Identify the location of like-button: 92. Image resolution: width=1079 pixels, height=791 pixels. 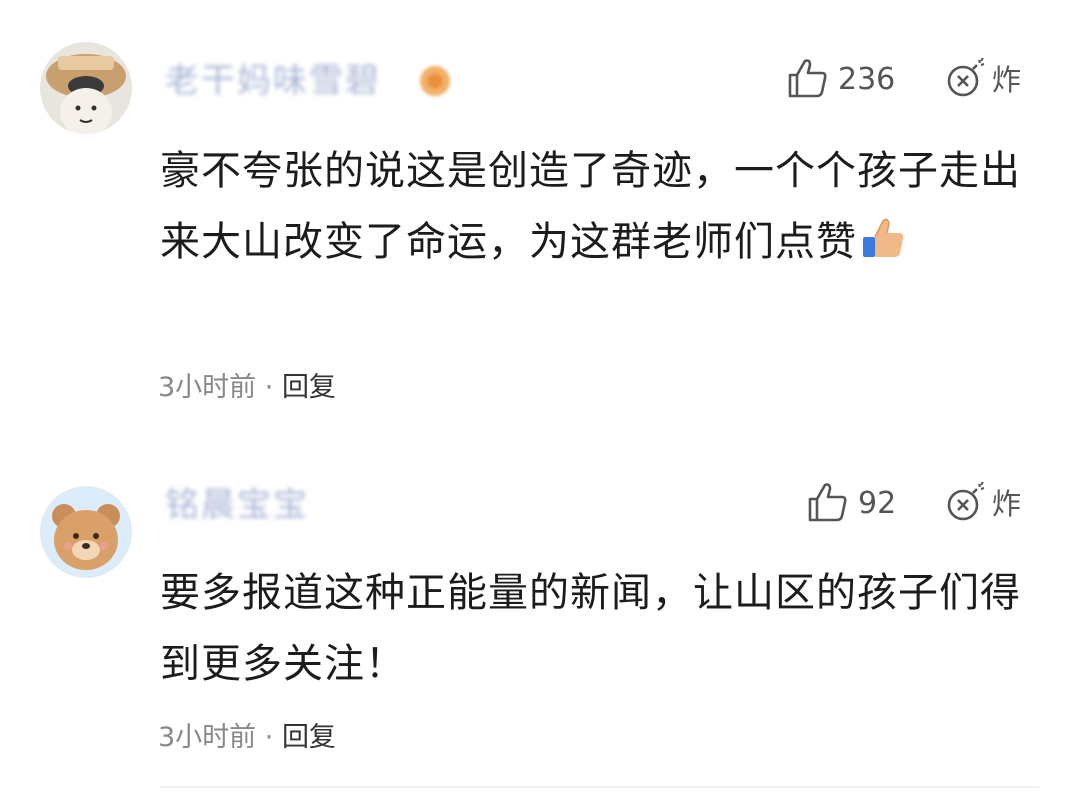
(851, 504).